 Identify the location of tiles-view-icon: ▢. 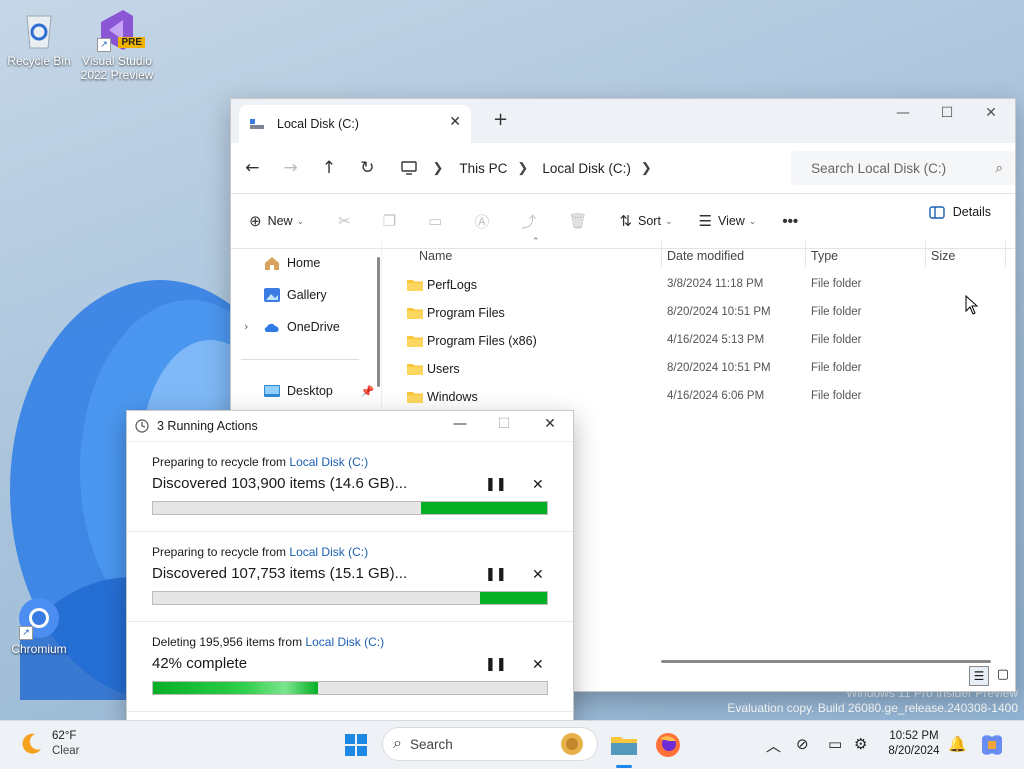
(1003, 674).